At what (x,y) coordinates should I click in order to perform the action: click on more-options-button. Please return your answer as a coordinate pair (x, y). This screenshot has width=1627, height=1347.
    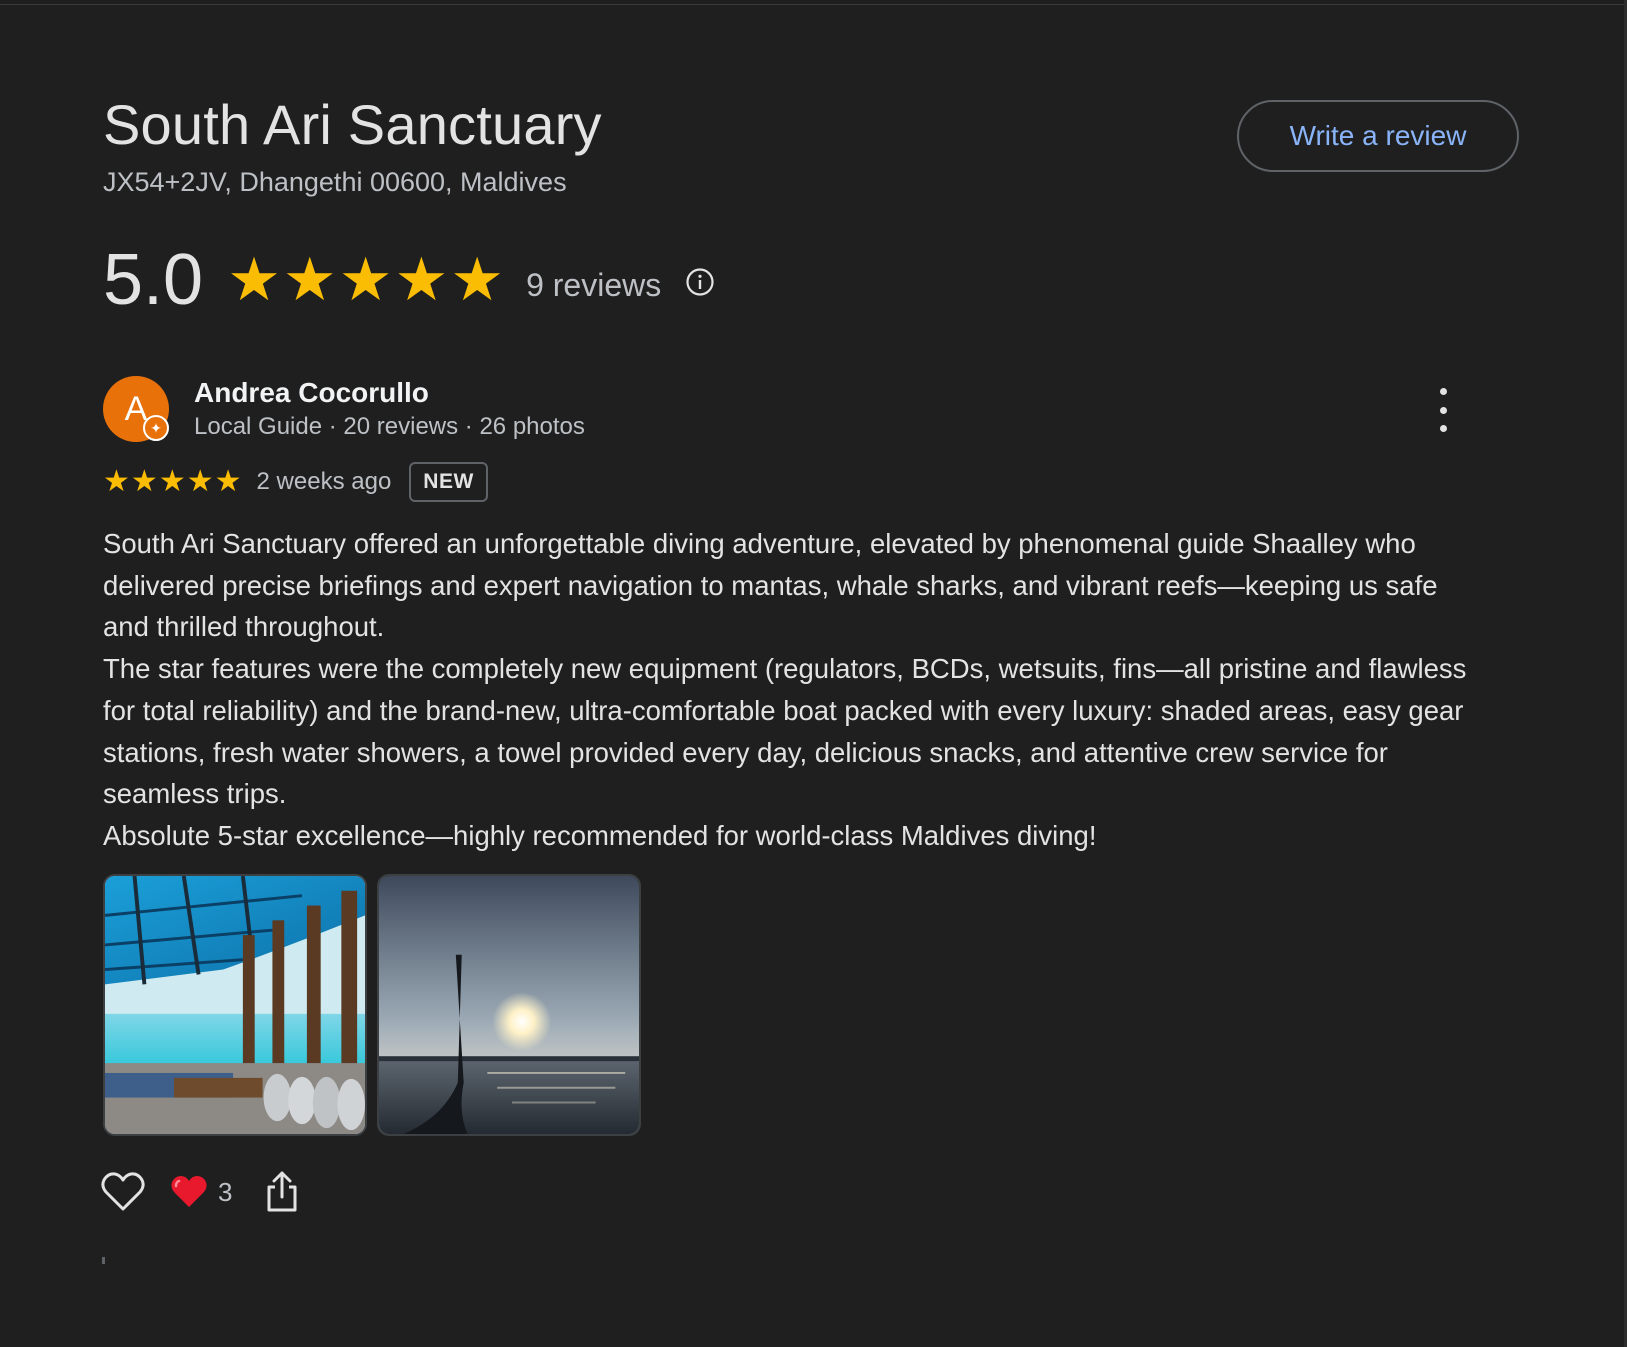
    Looking at the image, I should click on (1443, 410).